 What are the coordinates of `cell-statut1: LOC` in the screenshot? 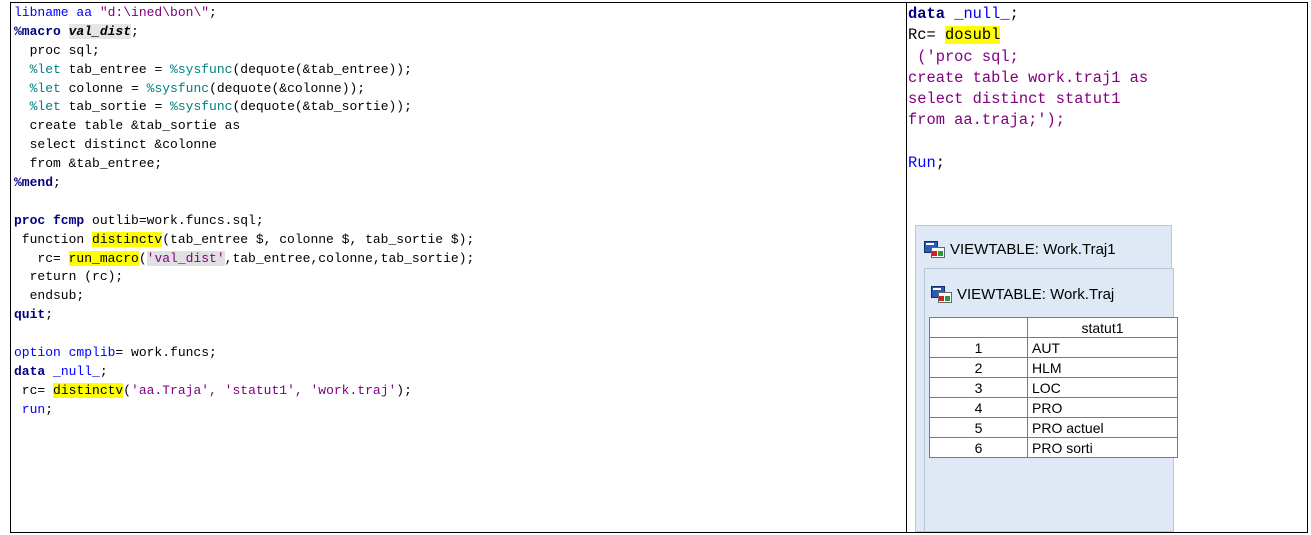 It's located at (1102, 387).